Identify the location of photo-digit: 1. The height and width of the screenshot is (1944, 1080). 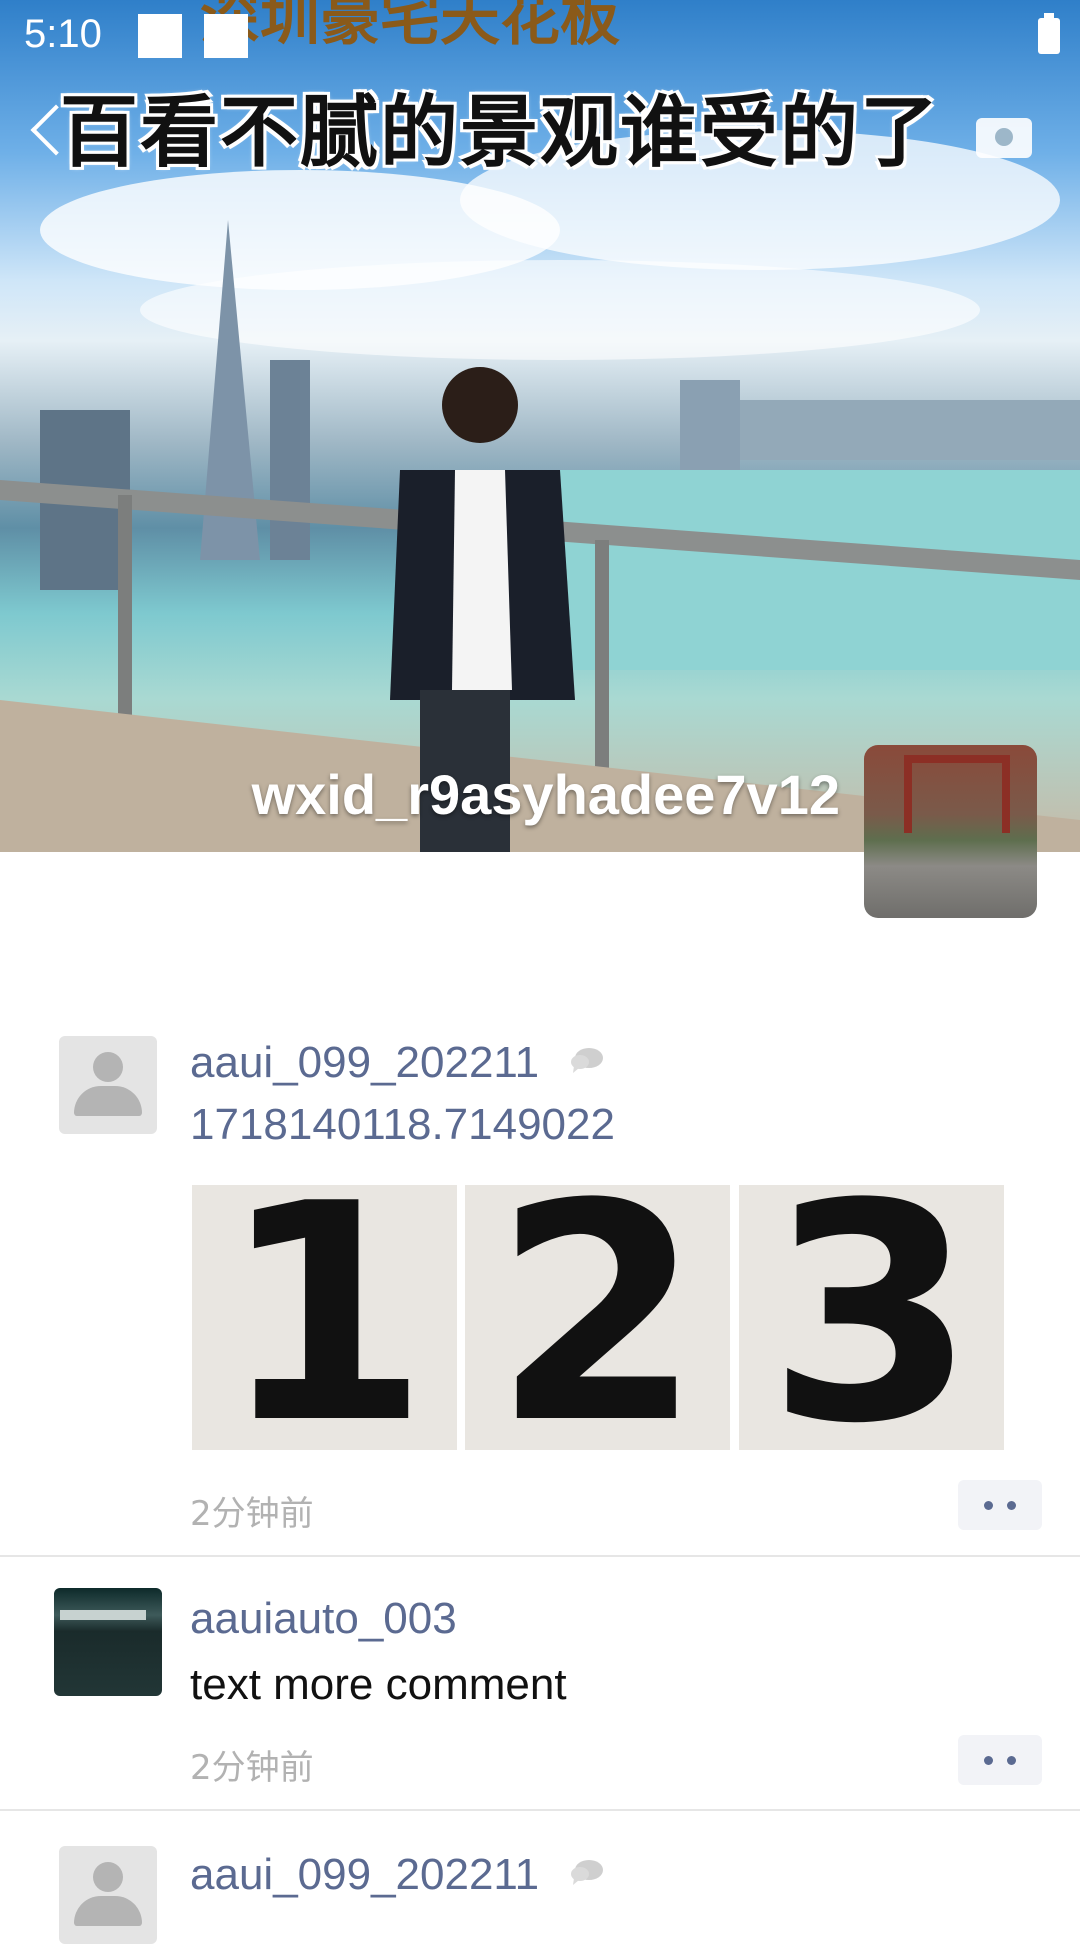
(324, 1317).